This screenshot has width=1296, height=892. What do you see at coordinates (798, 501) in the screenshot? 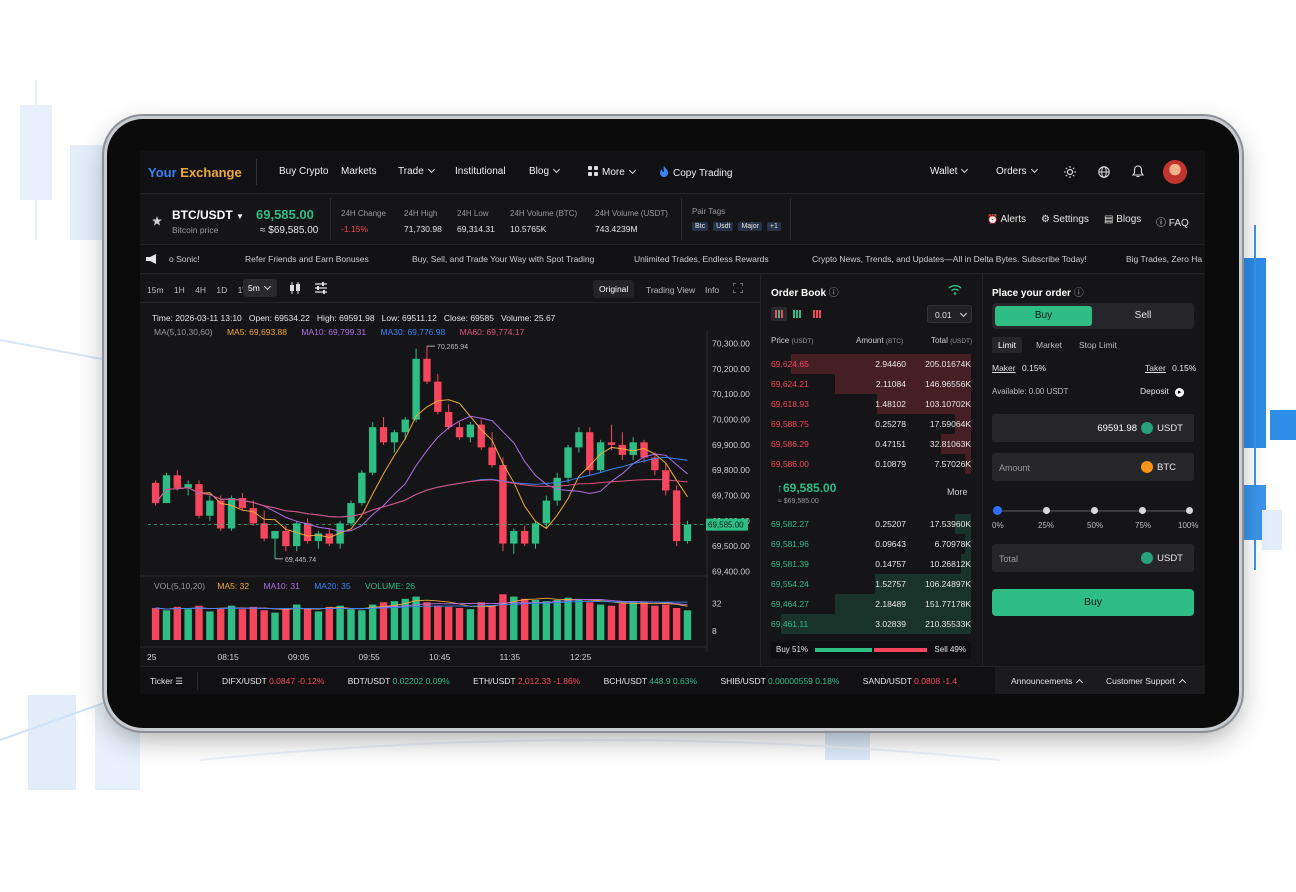
I see `mid-price-sub: ≈ $69,585.00` at bounding box center [798, 501].